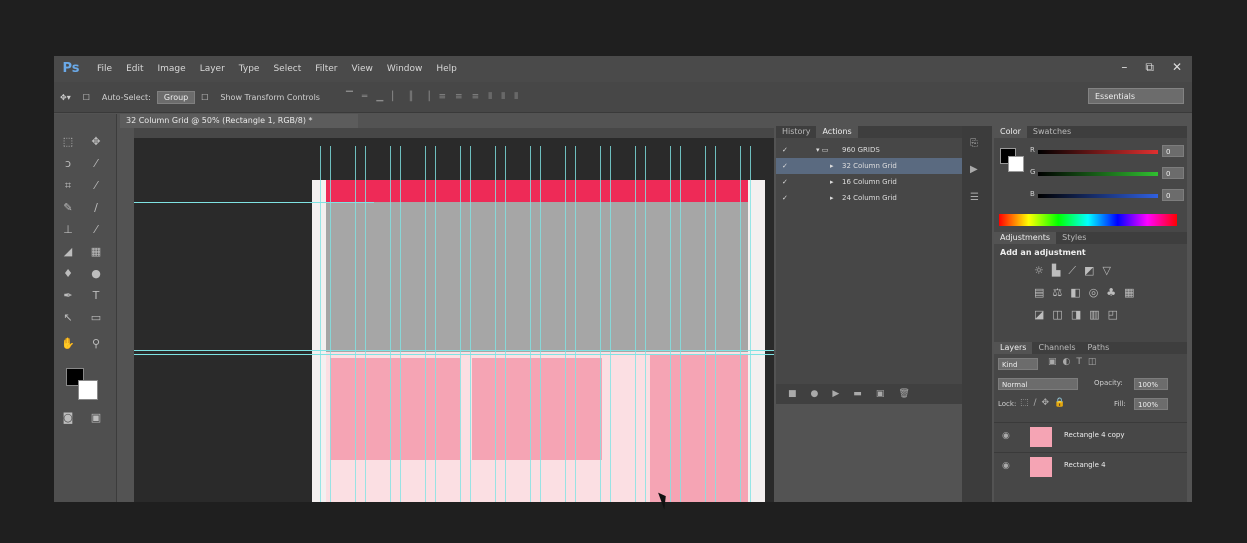 Image resolution: width=1247 pixels, height=543 pixels. I want to click on actions-panel-icon: ▶, so click(977, 171).